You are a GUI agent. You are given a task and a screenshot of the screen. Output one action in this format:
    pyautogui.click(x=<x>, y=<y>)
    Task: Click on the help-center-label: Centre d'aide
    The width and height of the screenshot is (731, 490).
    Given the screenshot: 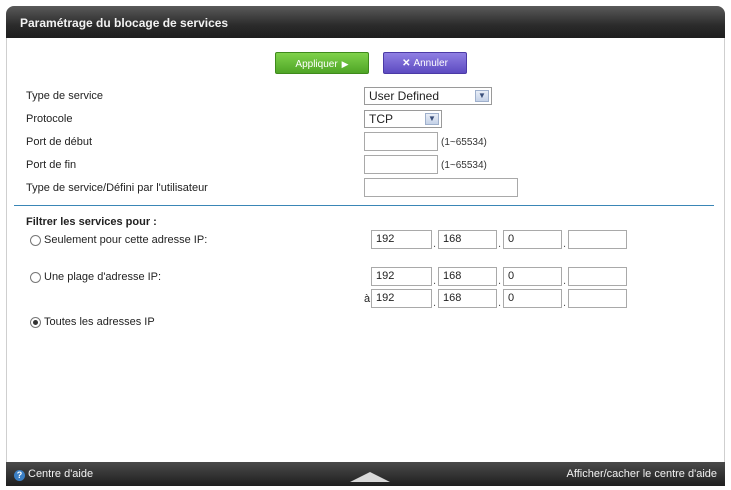 What is the action you would take?
    pyautogui.click(x=61, y=474)
    